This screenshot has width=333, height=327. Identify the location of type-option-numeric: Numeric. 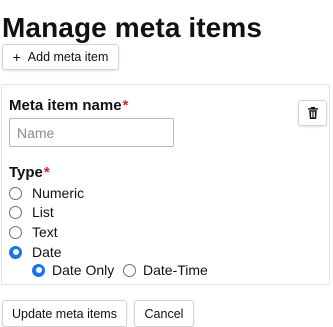
(46, 193).